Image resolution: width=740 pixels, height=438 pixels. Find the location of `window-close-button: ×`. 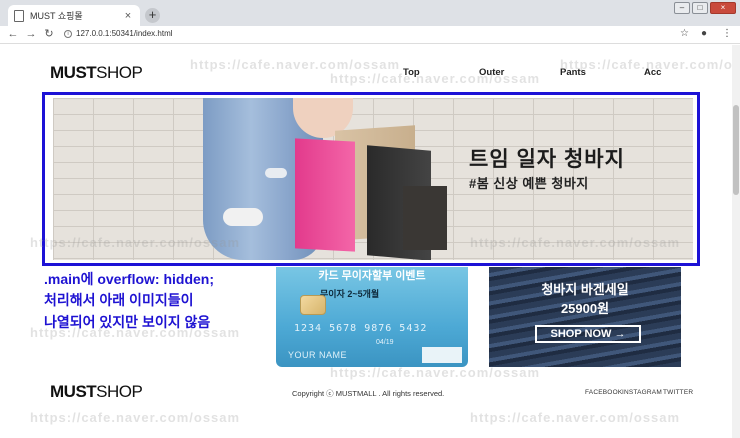

window-close-button: × is located at coordinates (723, 8).